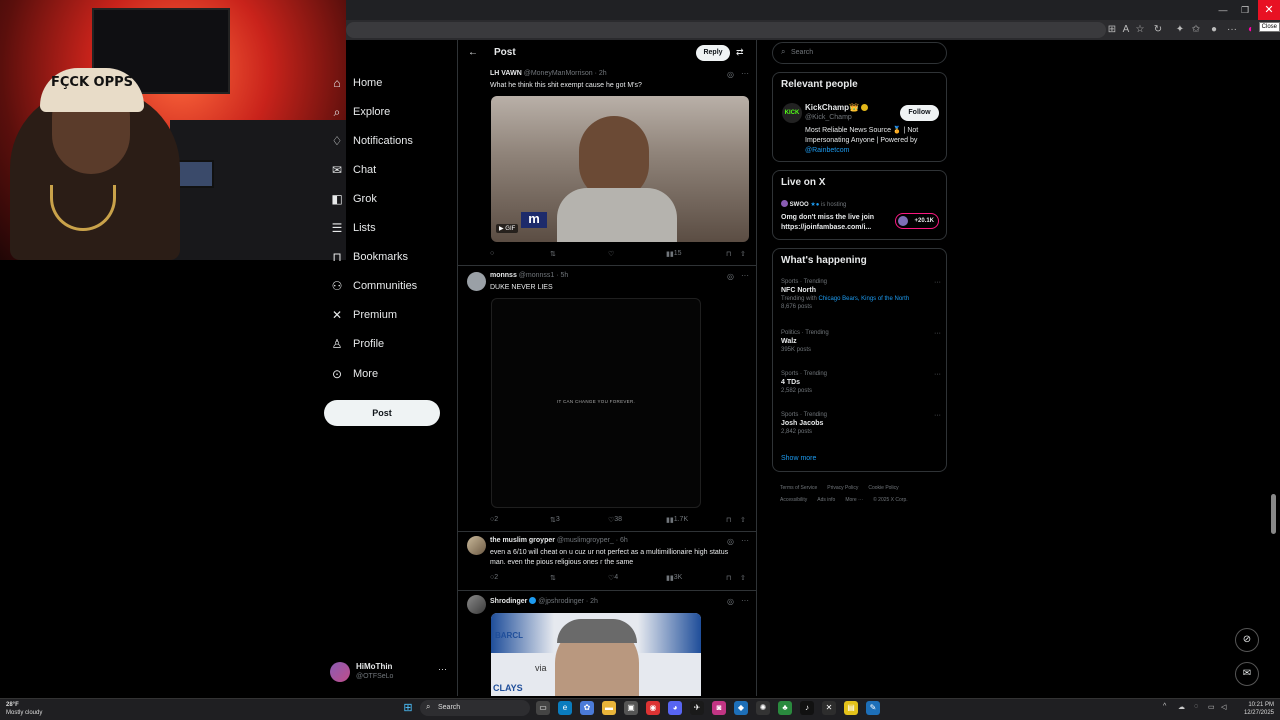 The height and width of the screenshot is (720, 1280). I want to click on read-aloud-icon: A, so click(1126, 30).